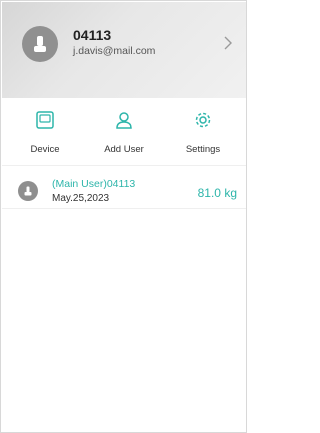 This screenshot has height=433, width=320. Describe the element at coordinates (124, 149) in the screenshot. I see `add-user-label: Add User` at that location.